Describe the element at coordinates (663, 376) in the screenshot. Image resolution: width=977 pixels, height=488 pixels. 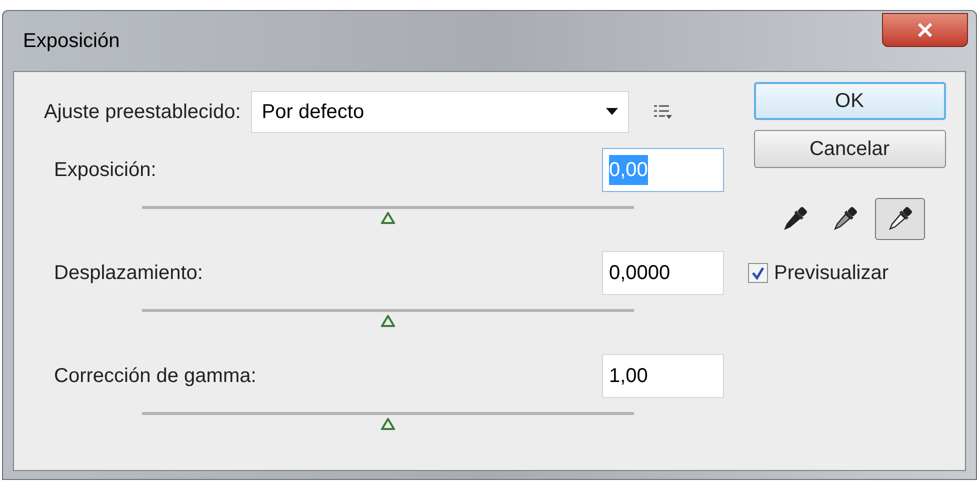
I see `value-field: 1,00` at that location.